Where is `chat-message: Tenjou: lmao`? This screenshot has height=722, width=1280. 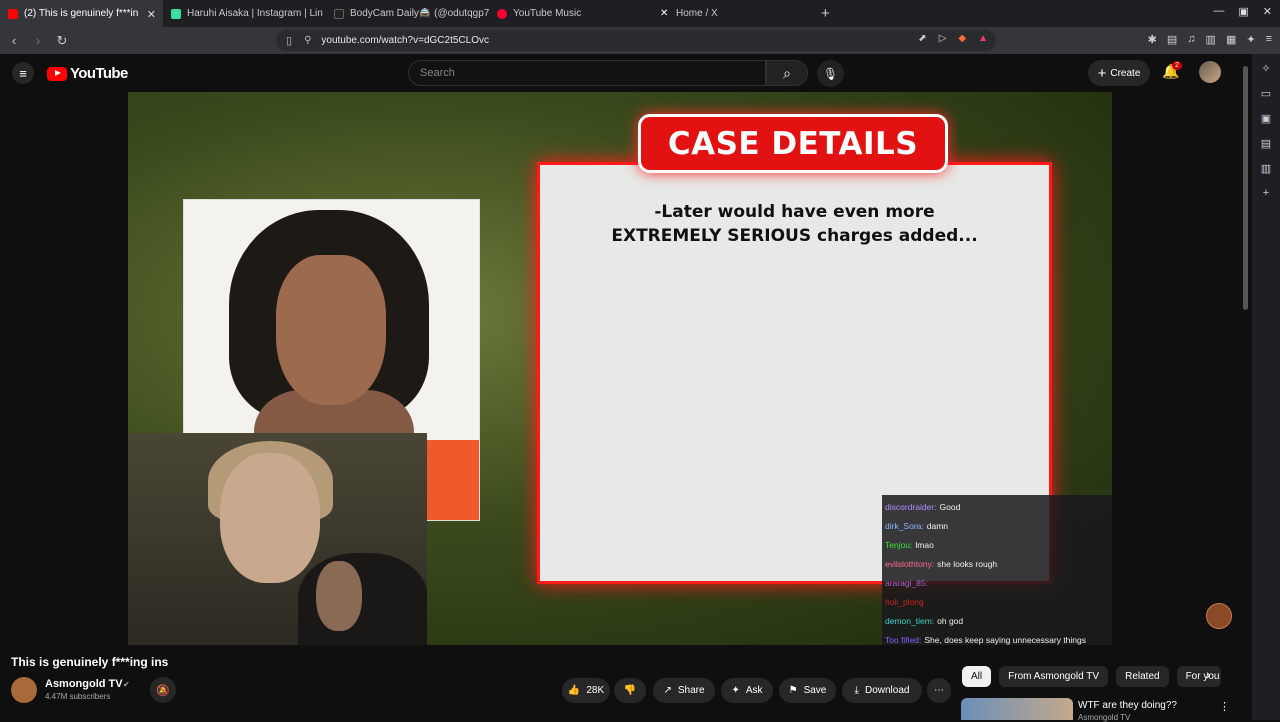 chat-message: Tenjou: lmao is located at coordinates (997, 545).